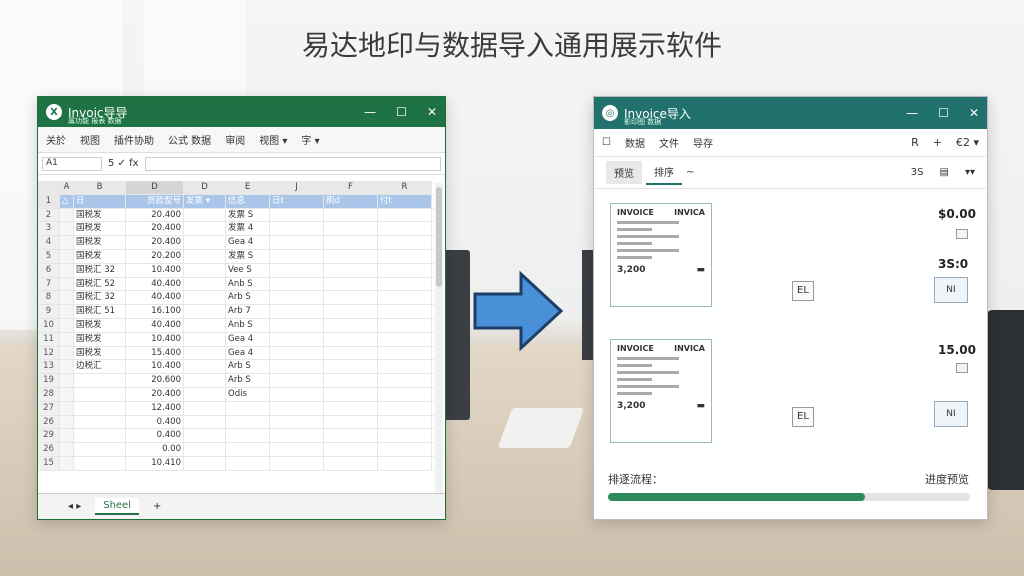 This screenshot has height=576, width=1024. What do you see at coordinates (248, 284) in the screenshot?
I see `cell: Anb S` at bounding box center [248, 284].